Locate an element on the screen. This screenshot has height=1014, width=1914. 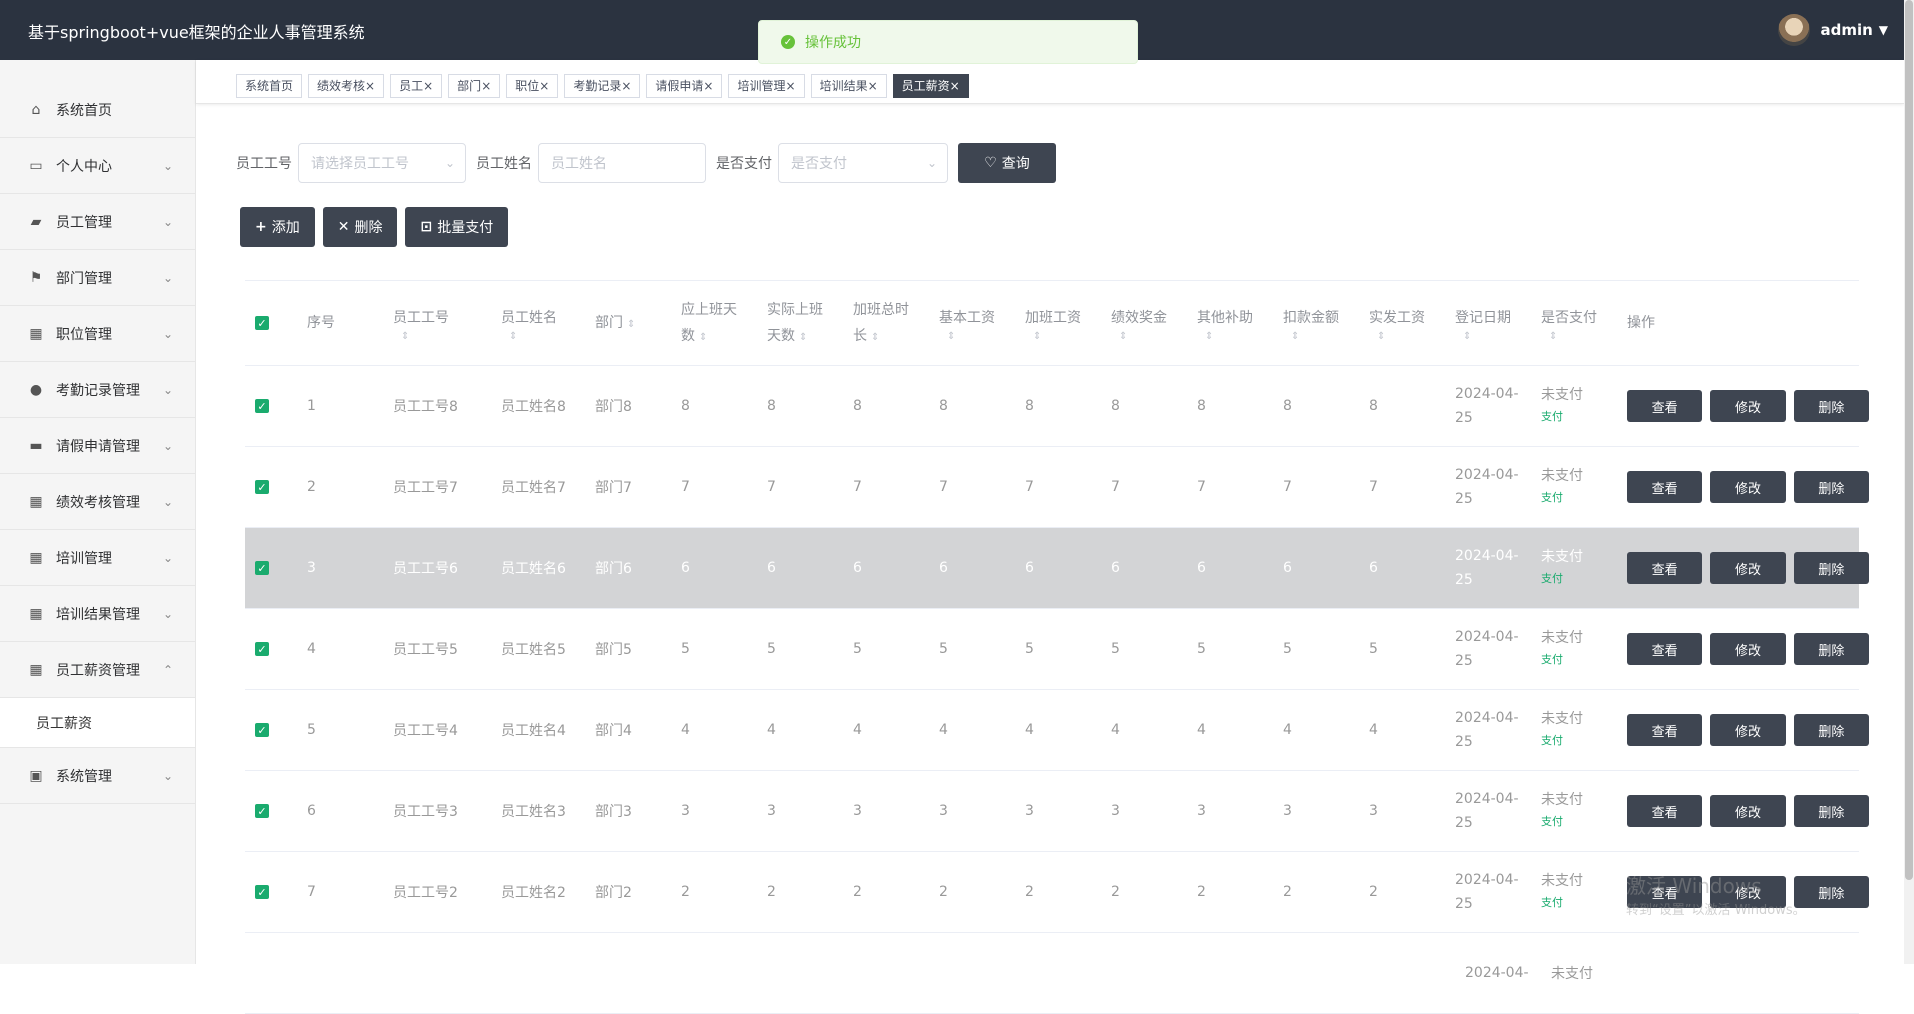
sidebar-item-1: ▭ 个人中心 ⌄ is located at coordinates (97, 166).